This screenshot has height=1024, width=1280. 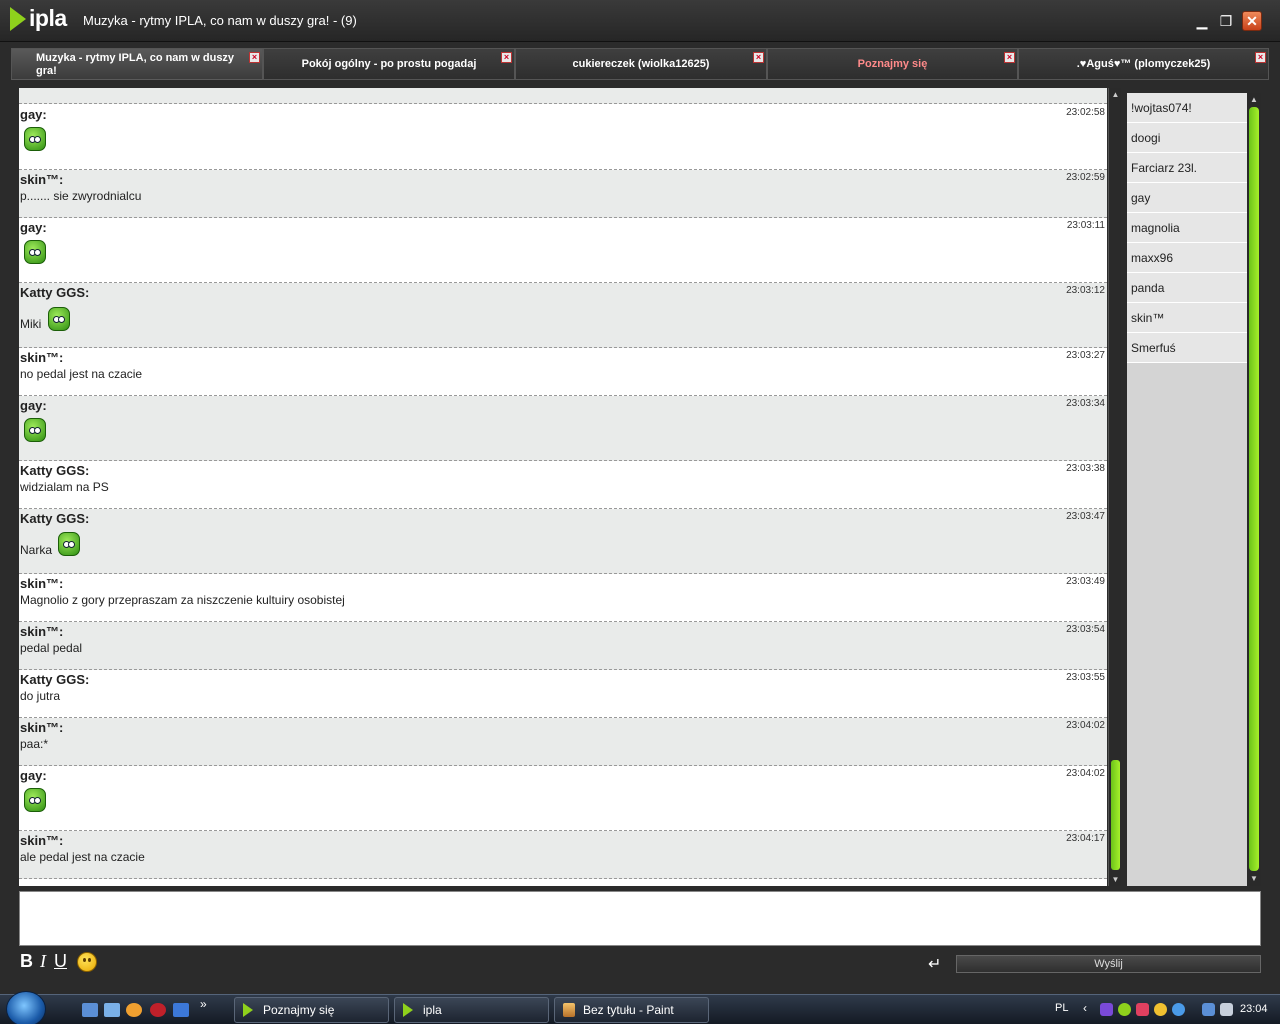 I want to click on chat-scrollbar: ▲ ▼, so click(x=1114, y=487).